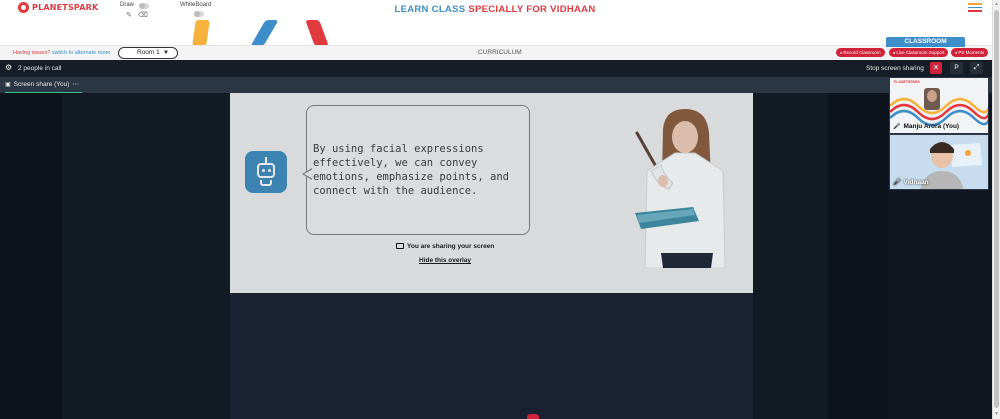 This screenshot has width=1000, height=419. I want to click on participant-name-text: Manju Arora (You), so click(931, 126).